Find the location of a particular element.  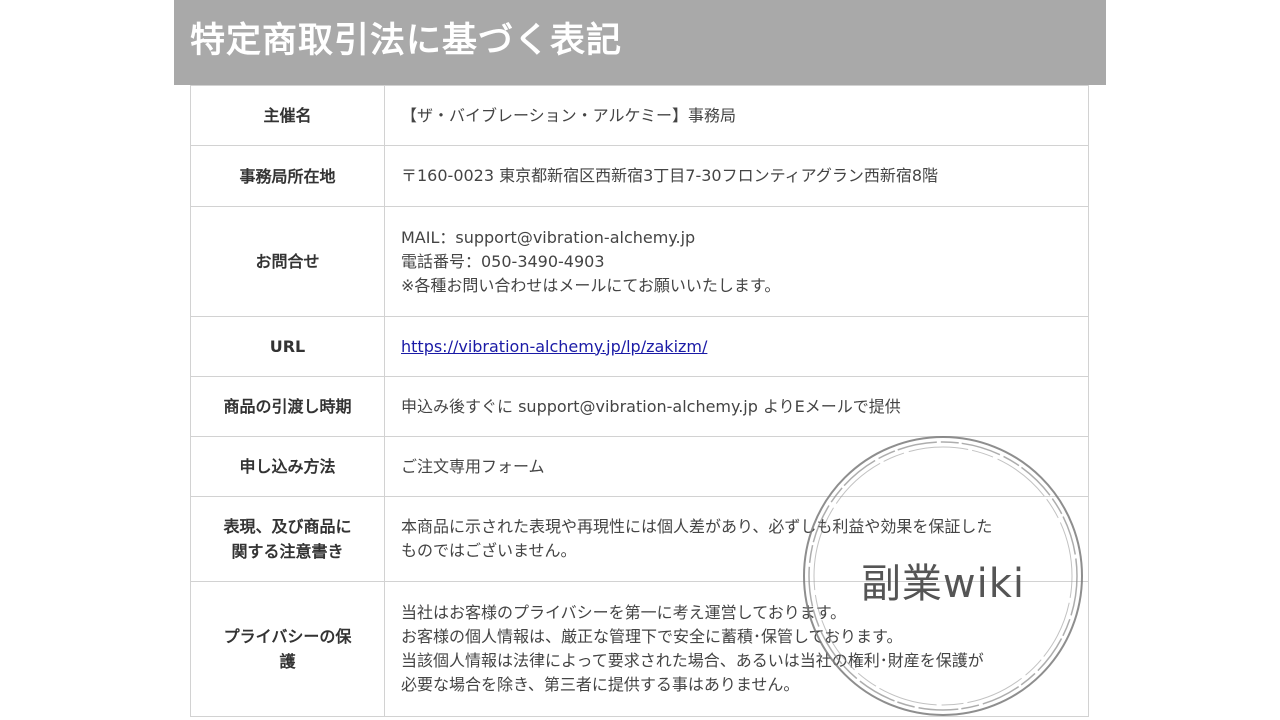

disclaimer-line: ものではございません。 is located at coordinates (489, 550).